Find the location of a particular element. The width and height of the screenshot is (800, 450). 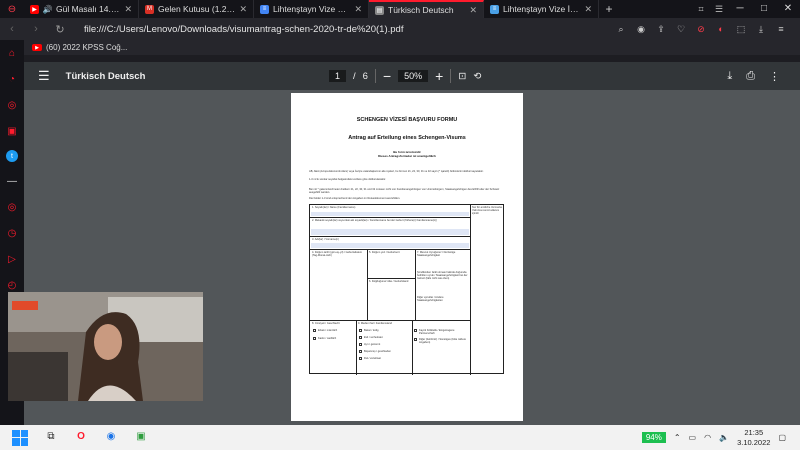

option-widowed: Dul / verwitwet is located at coordinates (372, 358).